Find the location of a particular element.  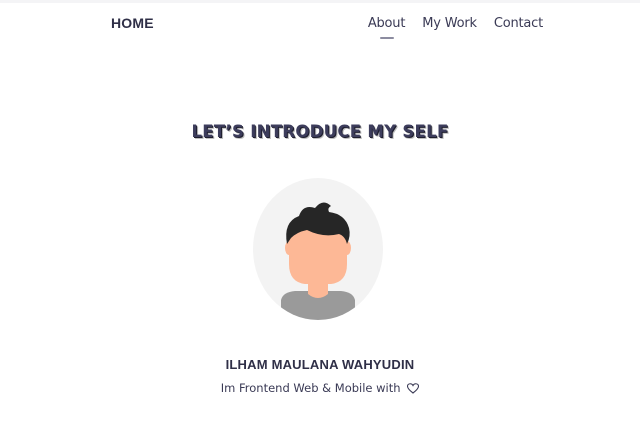

navbar: HOME About My Work Contact is located at coordinates (320, 25).